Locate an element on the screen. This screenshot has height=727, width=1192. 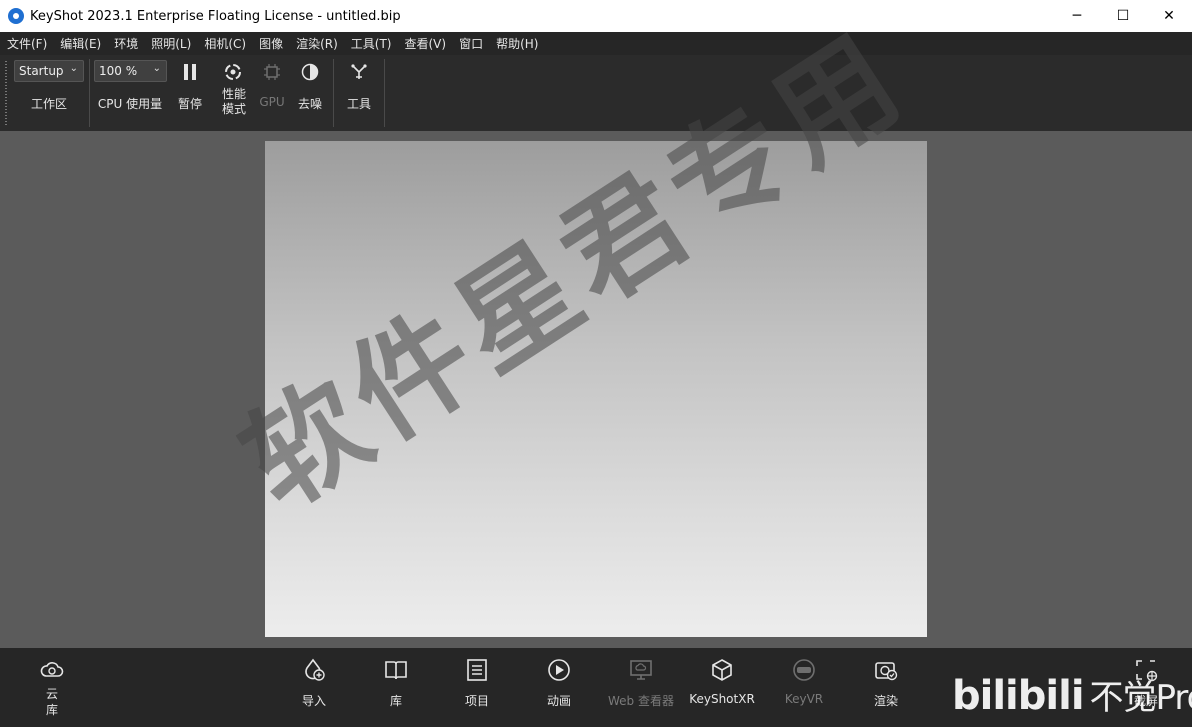
cloud-library-button: 云 库 is located at coordinates (52, 687).